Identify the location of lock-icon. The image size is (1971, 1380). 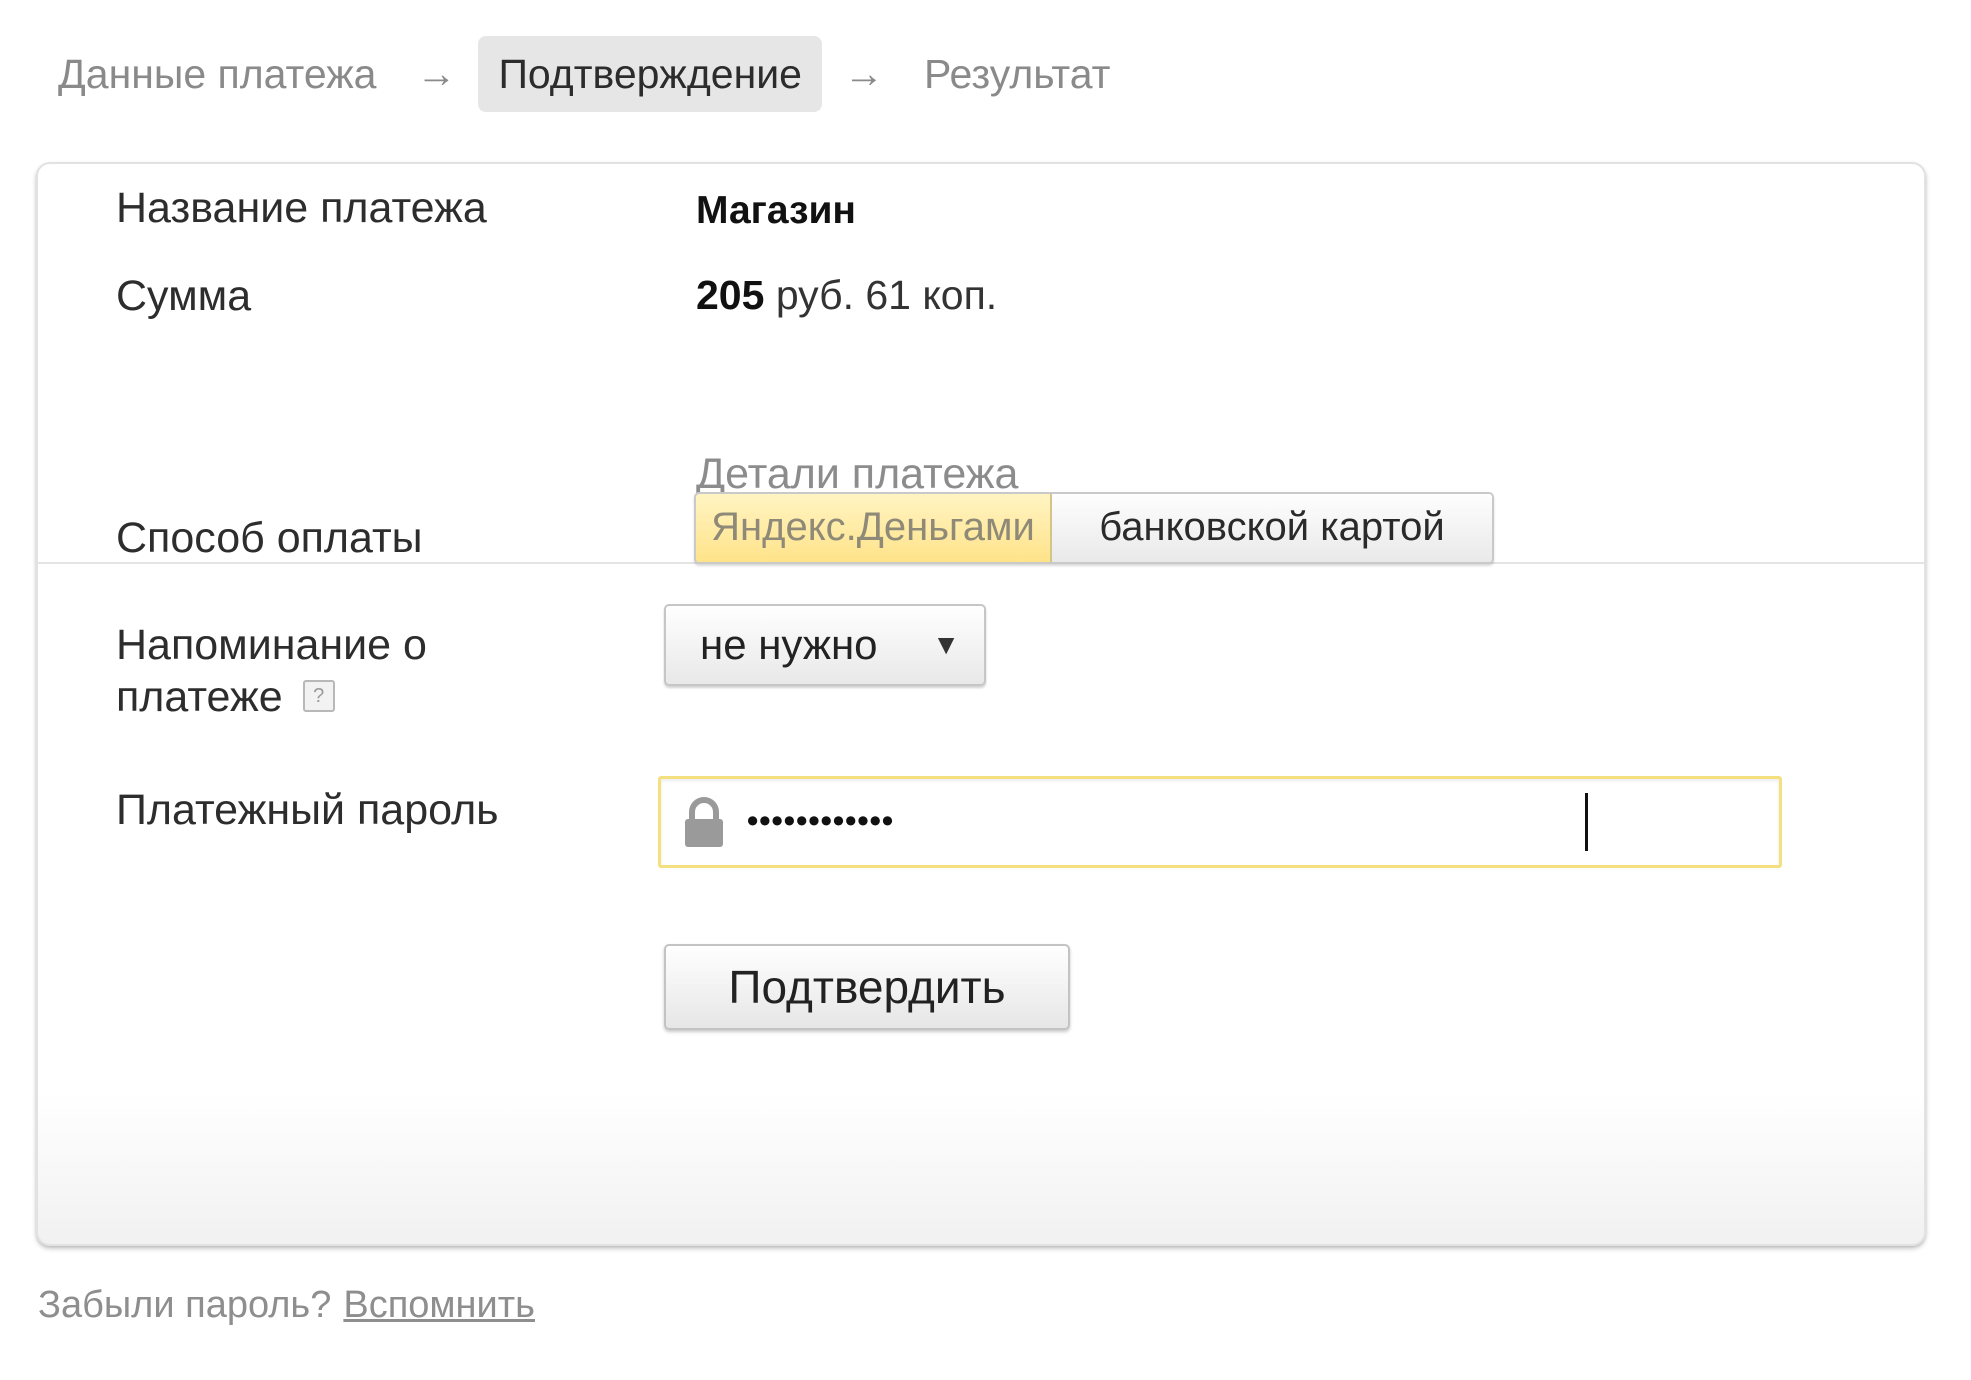
(704, 822).